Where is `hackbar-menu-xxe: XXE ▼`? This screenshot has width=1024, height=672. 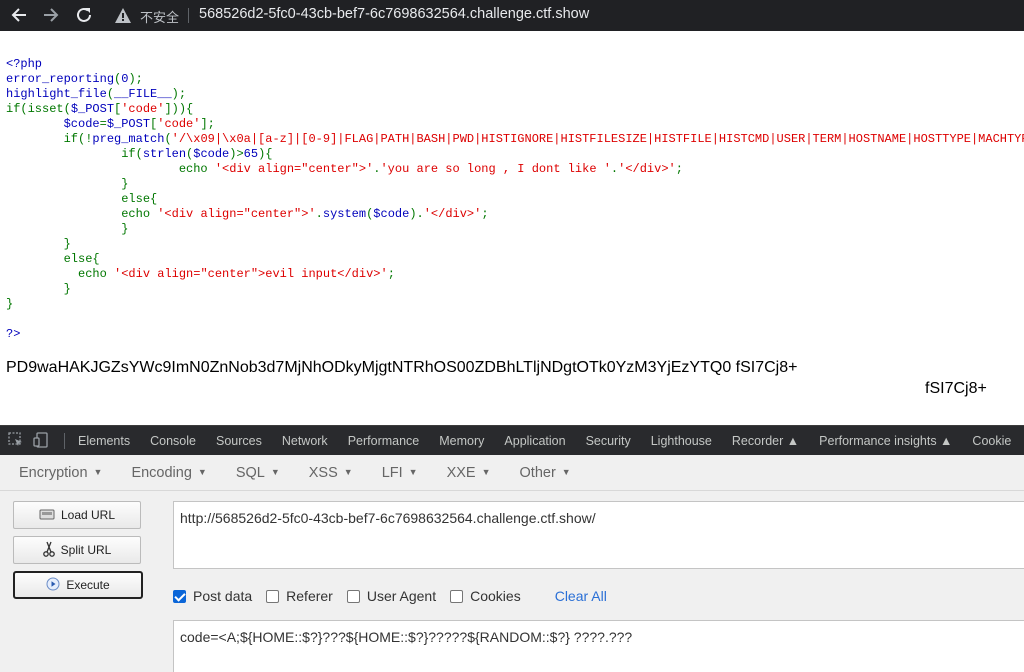 hackbar-menu-xxe: XXE ▼ is located at coordinates (464, 472).